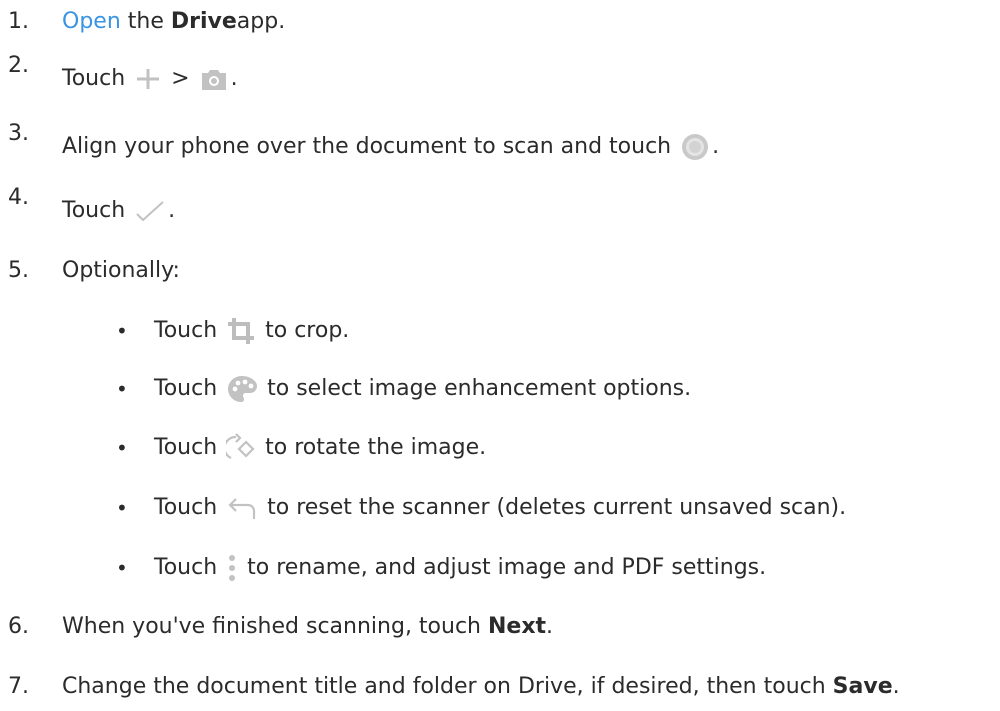 The height and width of the screenshot is (711, 1000). I want to click on check-icon, so click(150, 211).